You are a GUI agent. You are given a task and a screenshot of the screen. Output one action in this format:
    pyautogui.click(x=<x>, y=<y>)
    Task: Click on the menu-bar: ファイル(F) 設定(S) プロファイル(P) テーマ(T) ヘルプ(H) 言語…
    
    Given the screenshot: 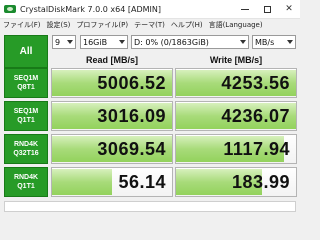 What is the action you would take?
    pyautogui.click(x=150, y=24)
    